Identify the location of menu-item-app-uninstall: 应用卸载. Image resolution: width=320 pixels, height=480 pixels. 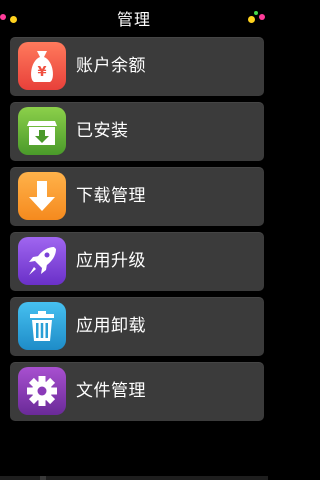
(137, 326).